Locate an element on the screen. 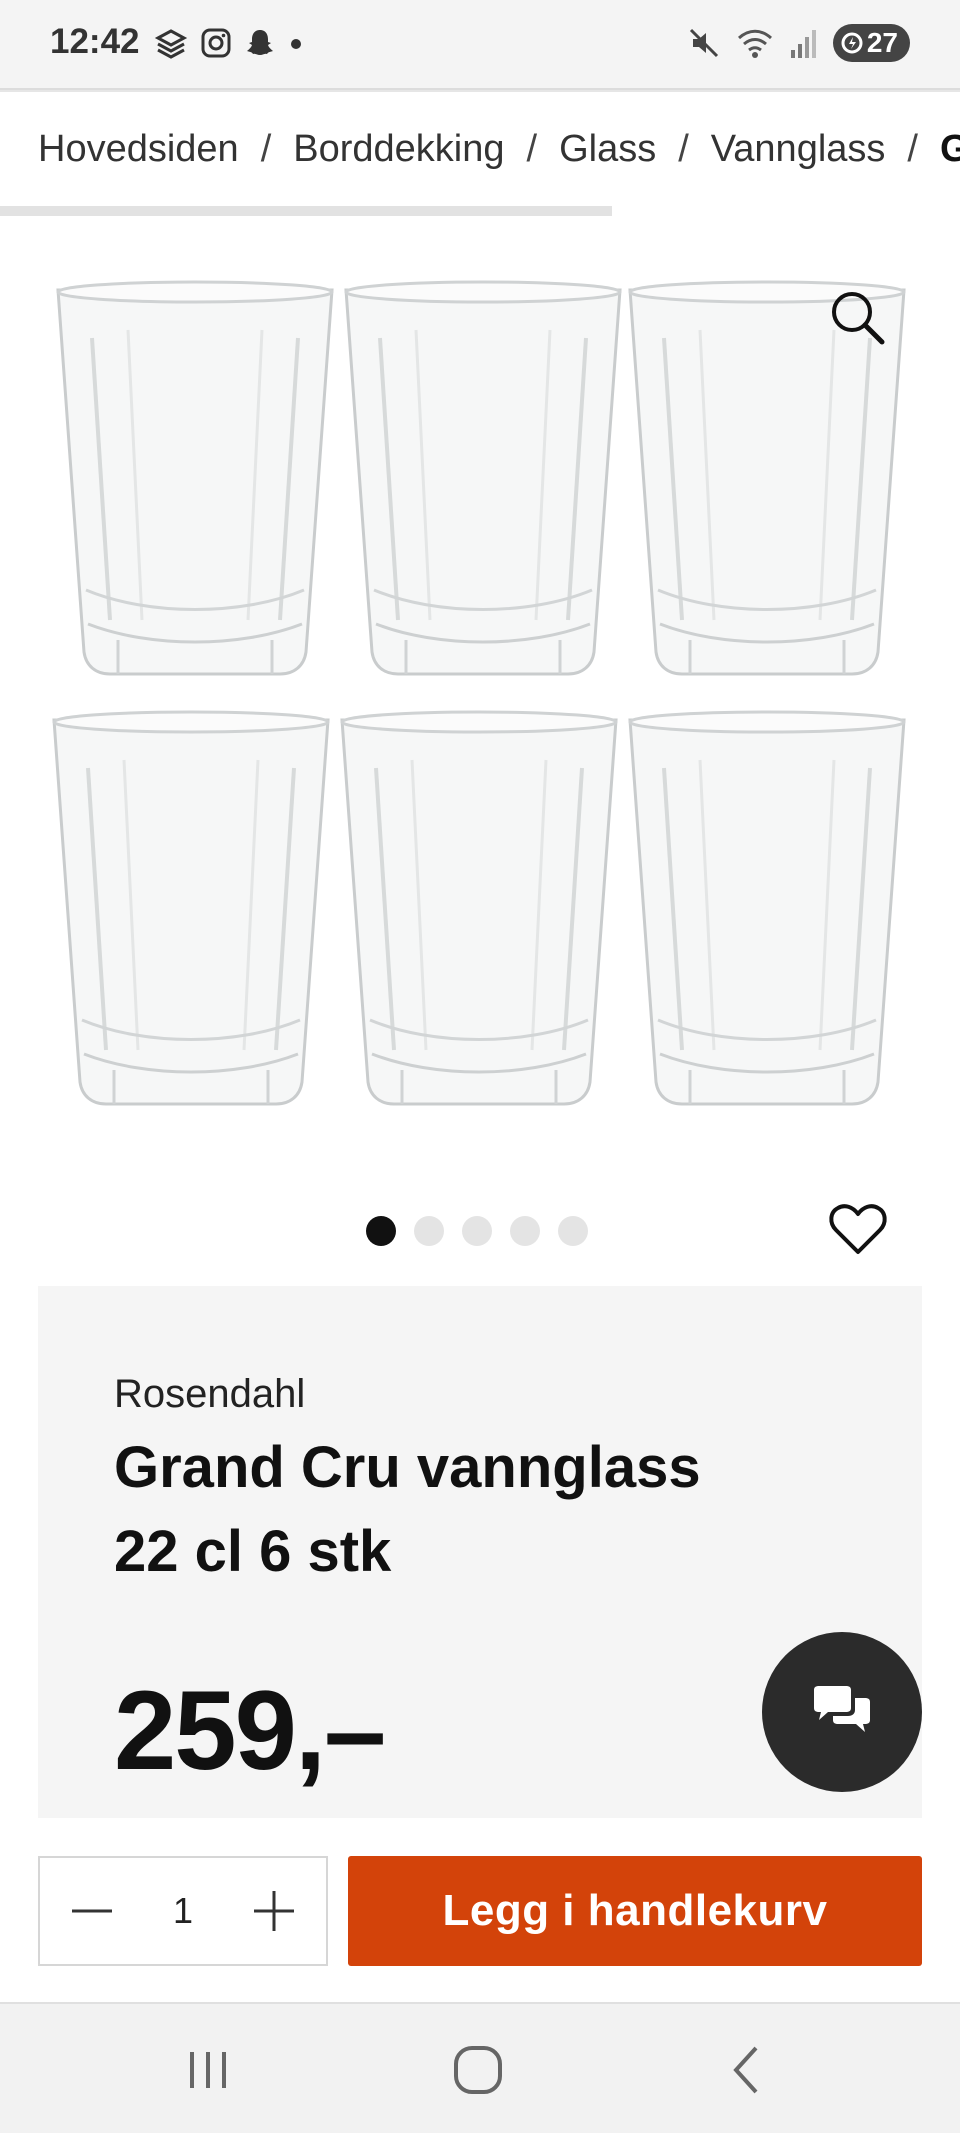 The image size is (960, 2133). notification-stack-icon is located at coordinates (171, 44).